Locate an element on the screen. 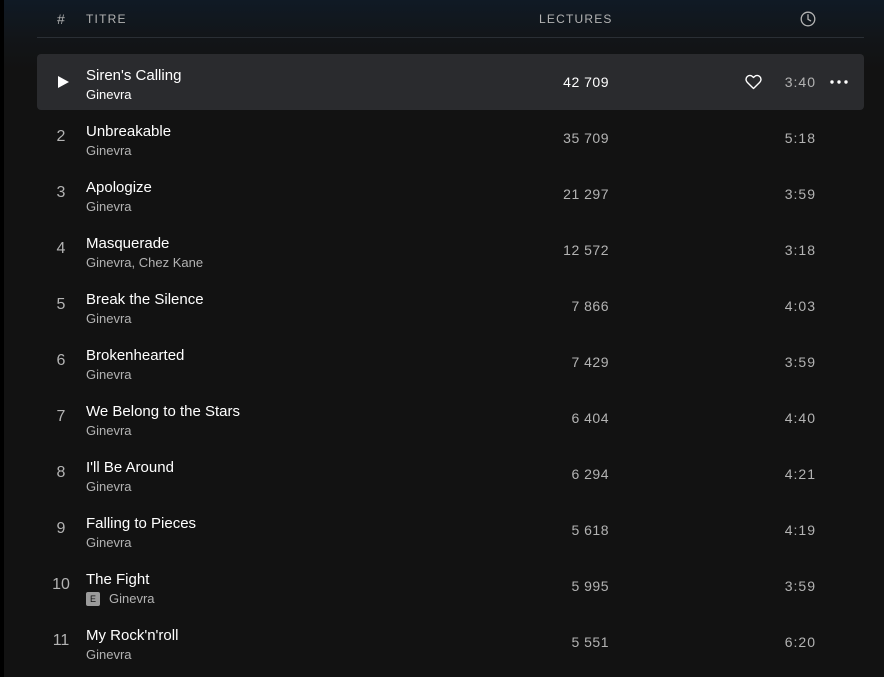  track-number: 7 is located at coordinates (61, 416).